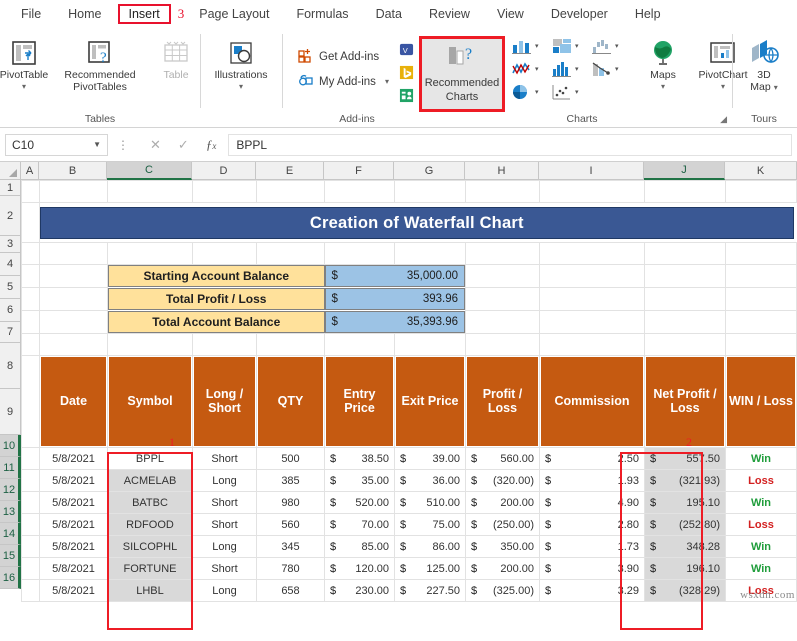 The image size is (797, 641). Describe the element at coordinates (234, 14) in the screenshot. I see `ribbon-tab-page-layout: Page Layout` at that location.